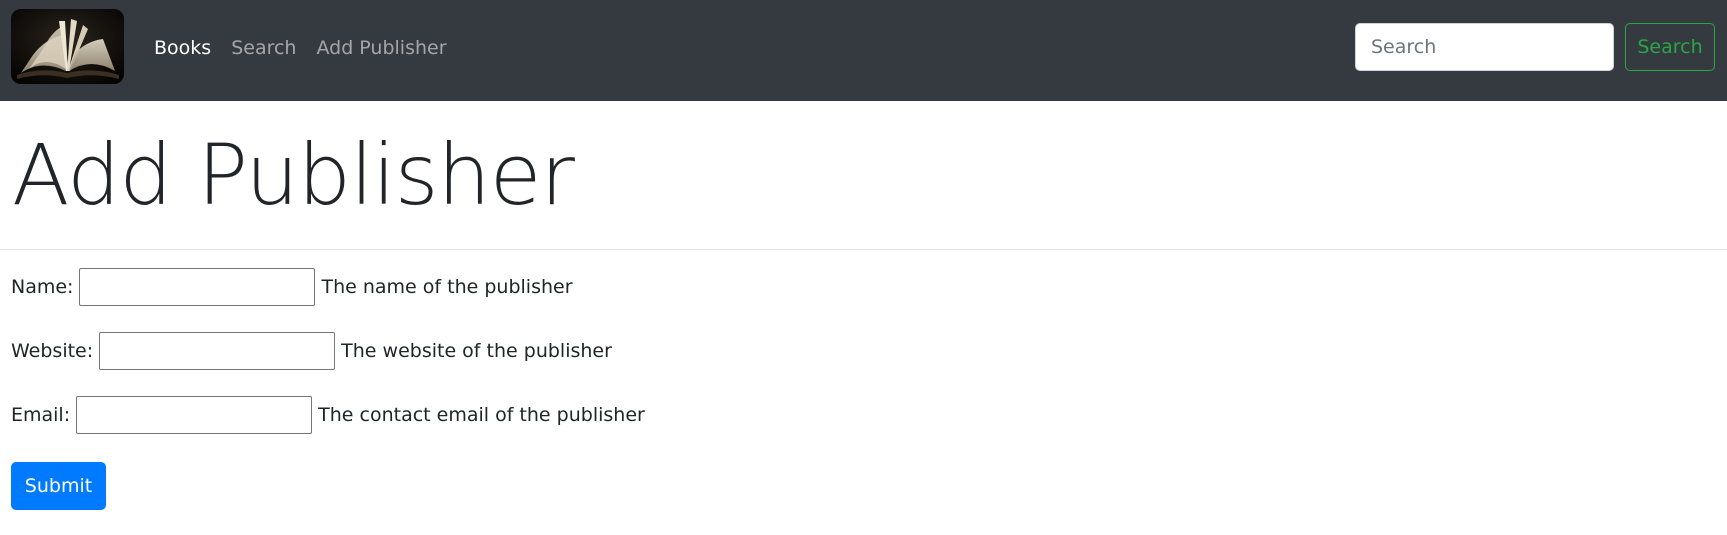  Describe the element at coordinates (381, 48) in the screenshot. I see `nav-link-add-publisher: Add Publisher` at that location.